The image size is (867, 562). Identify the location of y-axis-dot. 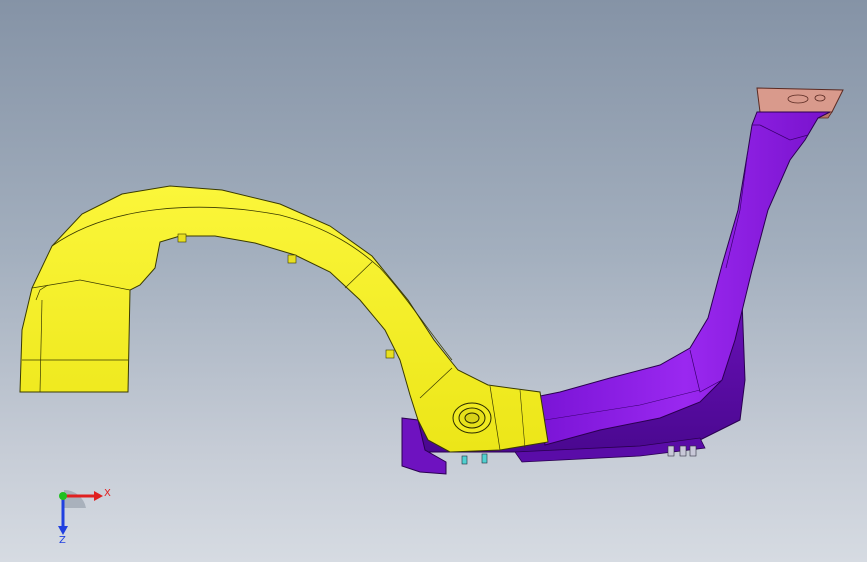
(63, 496).